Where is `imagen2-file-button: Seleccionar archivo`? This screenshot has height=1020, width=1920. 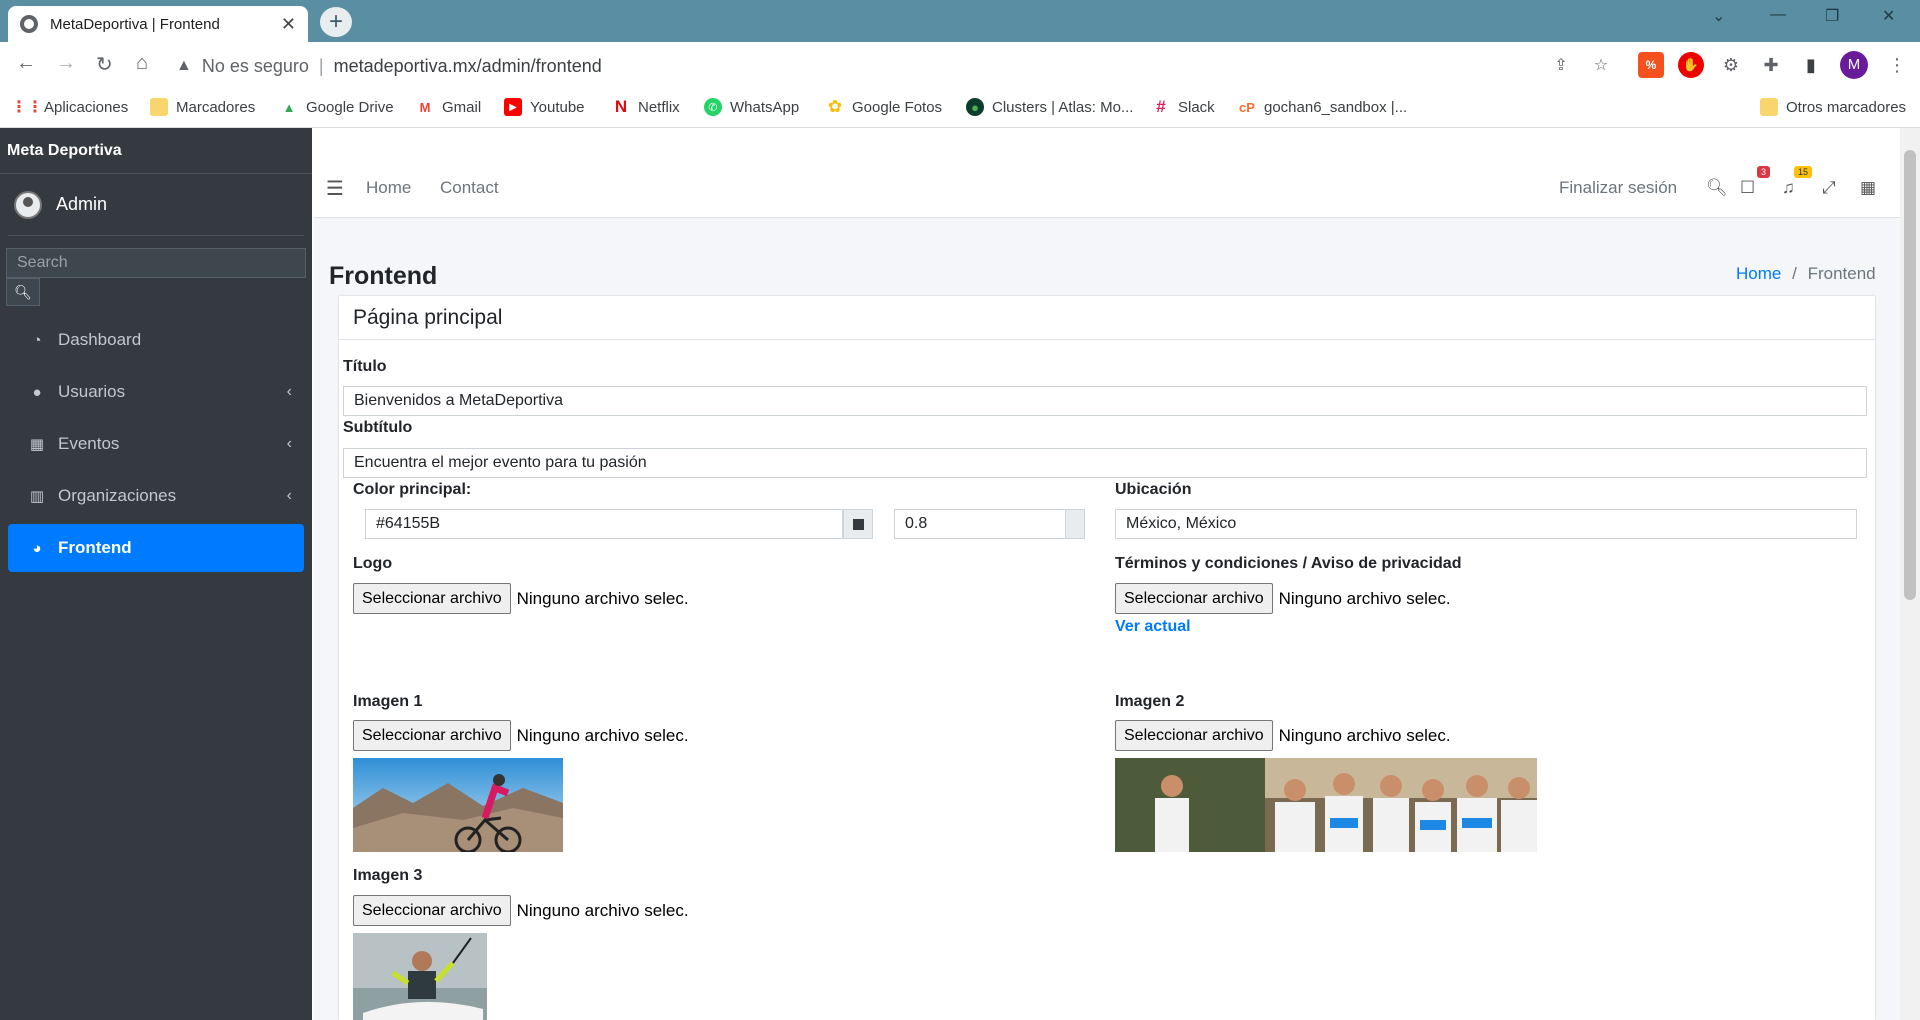
imagen2-file-button: Seleccionar archivo is located at coordinates (1194, 735).